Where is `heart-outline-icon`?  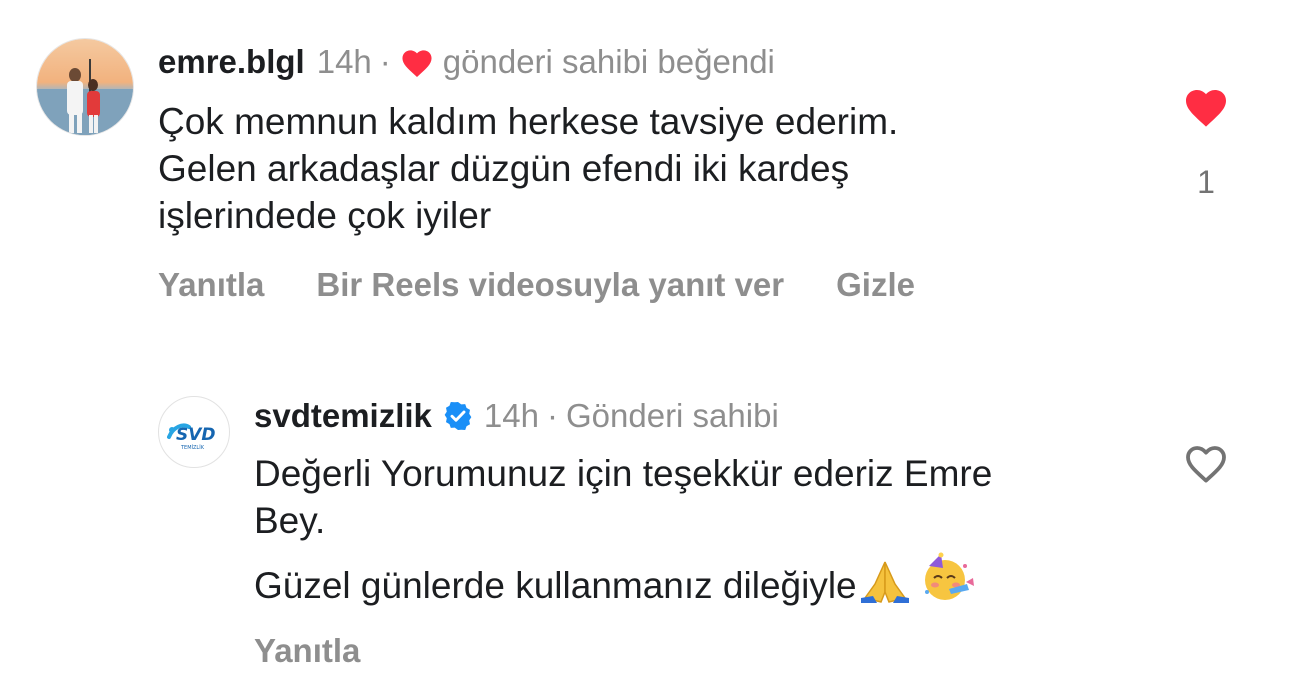
heart-outline-icon is located at coordinates (1206, 464).